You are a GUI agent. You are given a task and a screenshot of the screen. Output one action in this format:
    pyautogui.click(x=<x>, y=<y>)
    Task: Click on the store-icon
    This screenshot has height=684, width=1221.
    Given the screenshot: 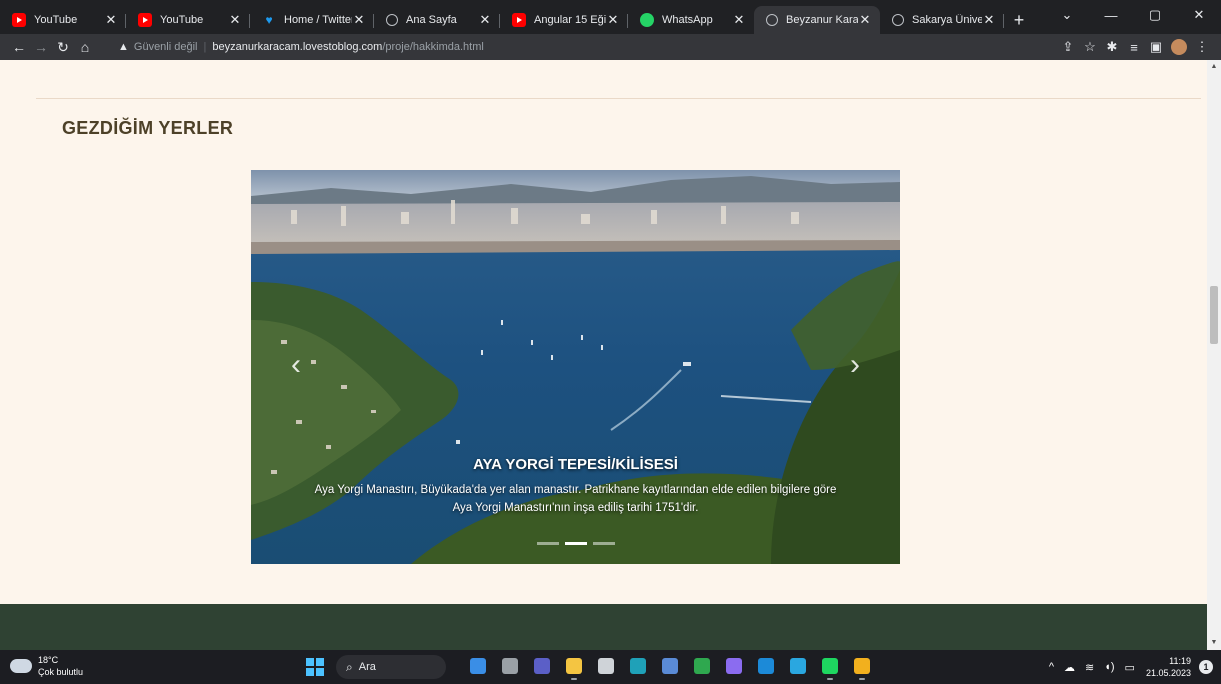 What is the action you would take?
    pyautogui.click(x=606, y=666)
    